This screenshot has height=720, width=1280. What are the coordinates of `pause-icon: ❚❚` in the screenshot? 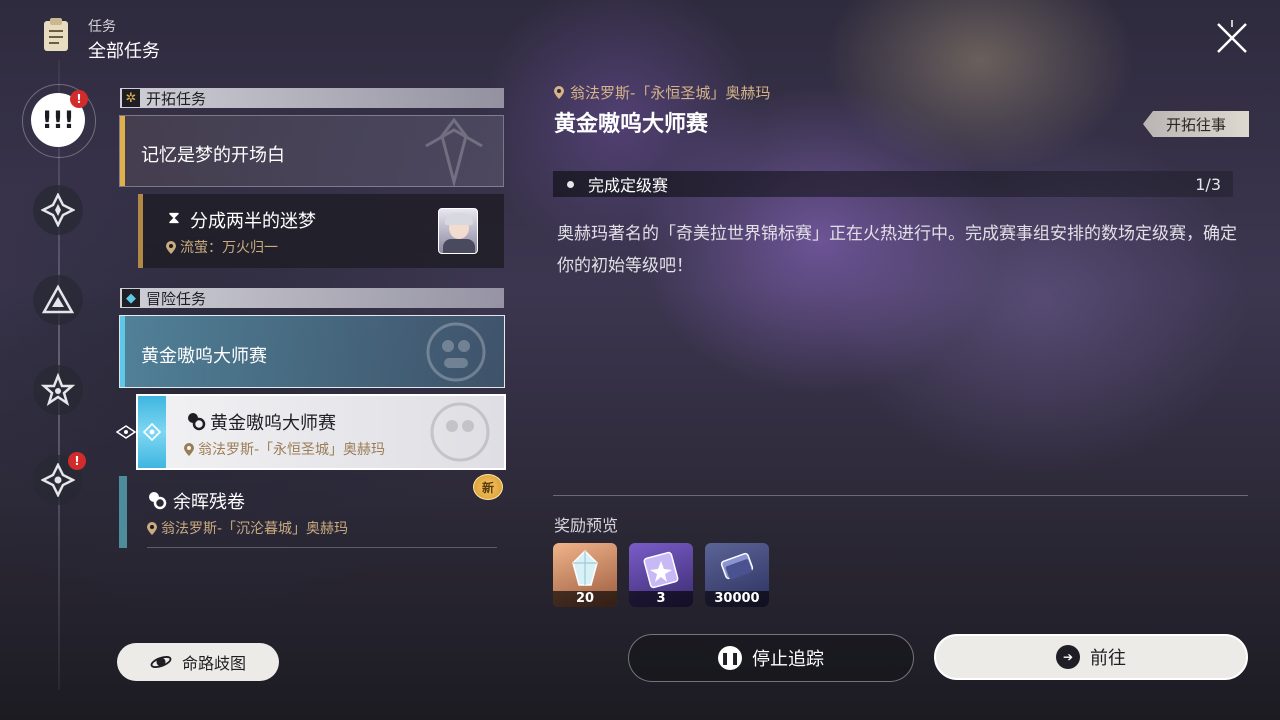 It's located at (730, 658).